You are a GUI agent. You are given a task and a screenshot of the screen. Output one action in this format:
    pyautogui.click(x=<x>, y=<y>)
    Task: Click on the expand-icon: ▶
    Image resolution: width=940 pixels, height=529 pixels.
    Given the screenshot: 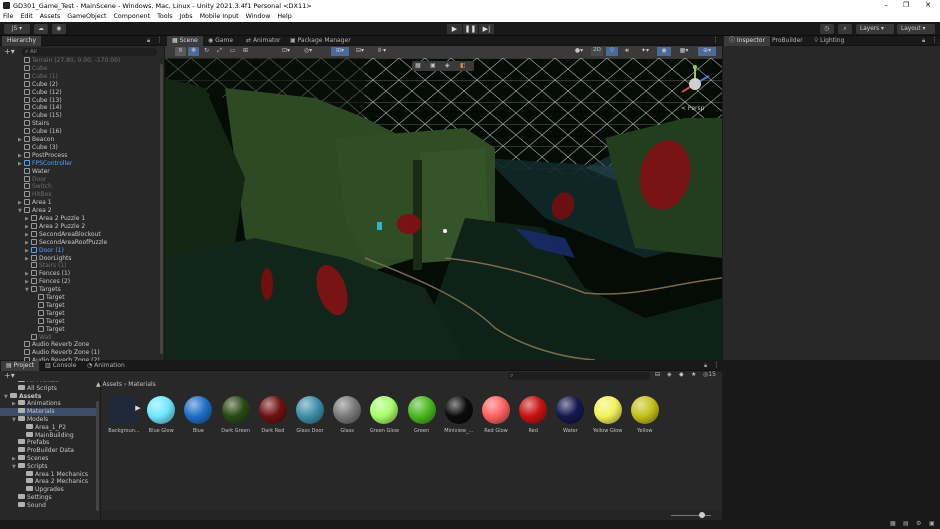 What is the action you would take?
    pyautogui.click(x=137, y=408)
    